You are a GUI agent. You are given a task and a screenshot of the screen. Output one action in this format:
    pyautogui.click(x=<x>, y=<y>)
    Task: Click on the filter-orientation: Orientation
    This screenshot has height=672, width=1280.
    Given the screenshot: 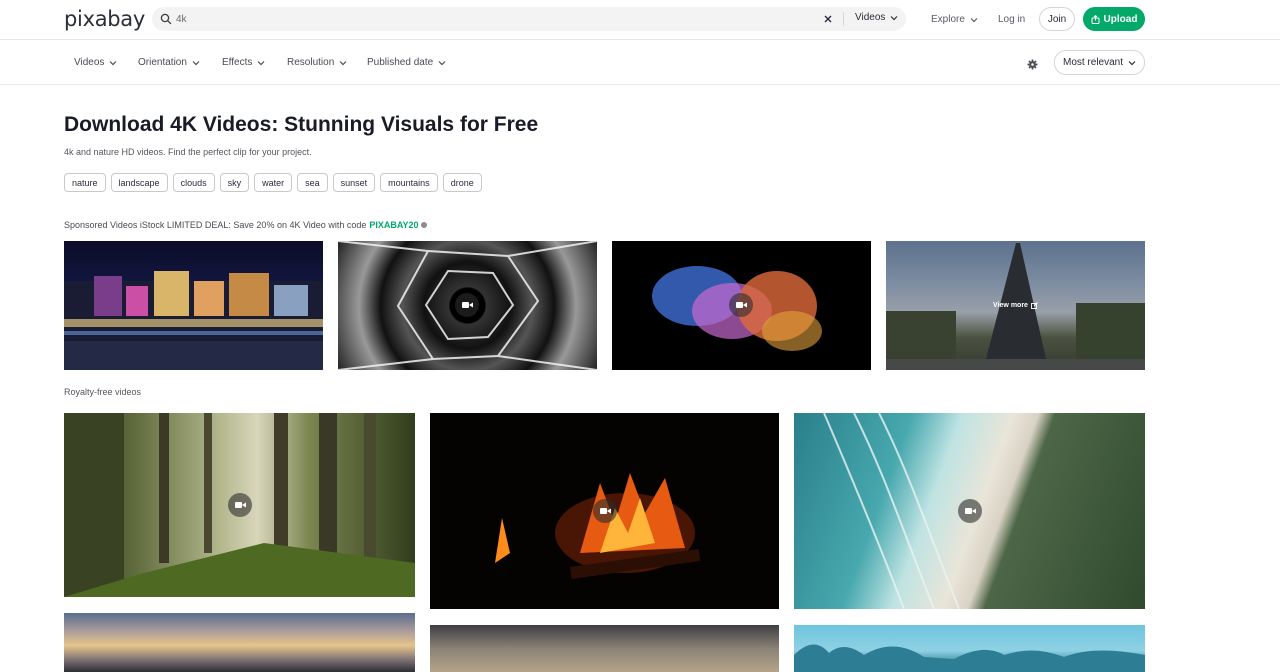 What is the action you would take?
    pyautogui.click(x=169, y=62)
    